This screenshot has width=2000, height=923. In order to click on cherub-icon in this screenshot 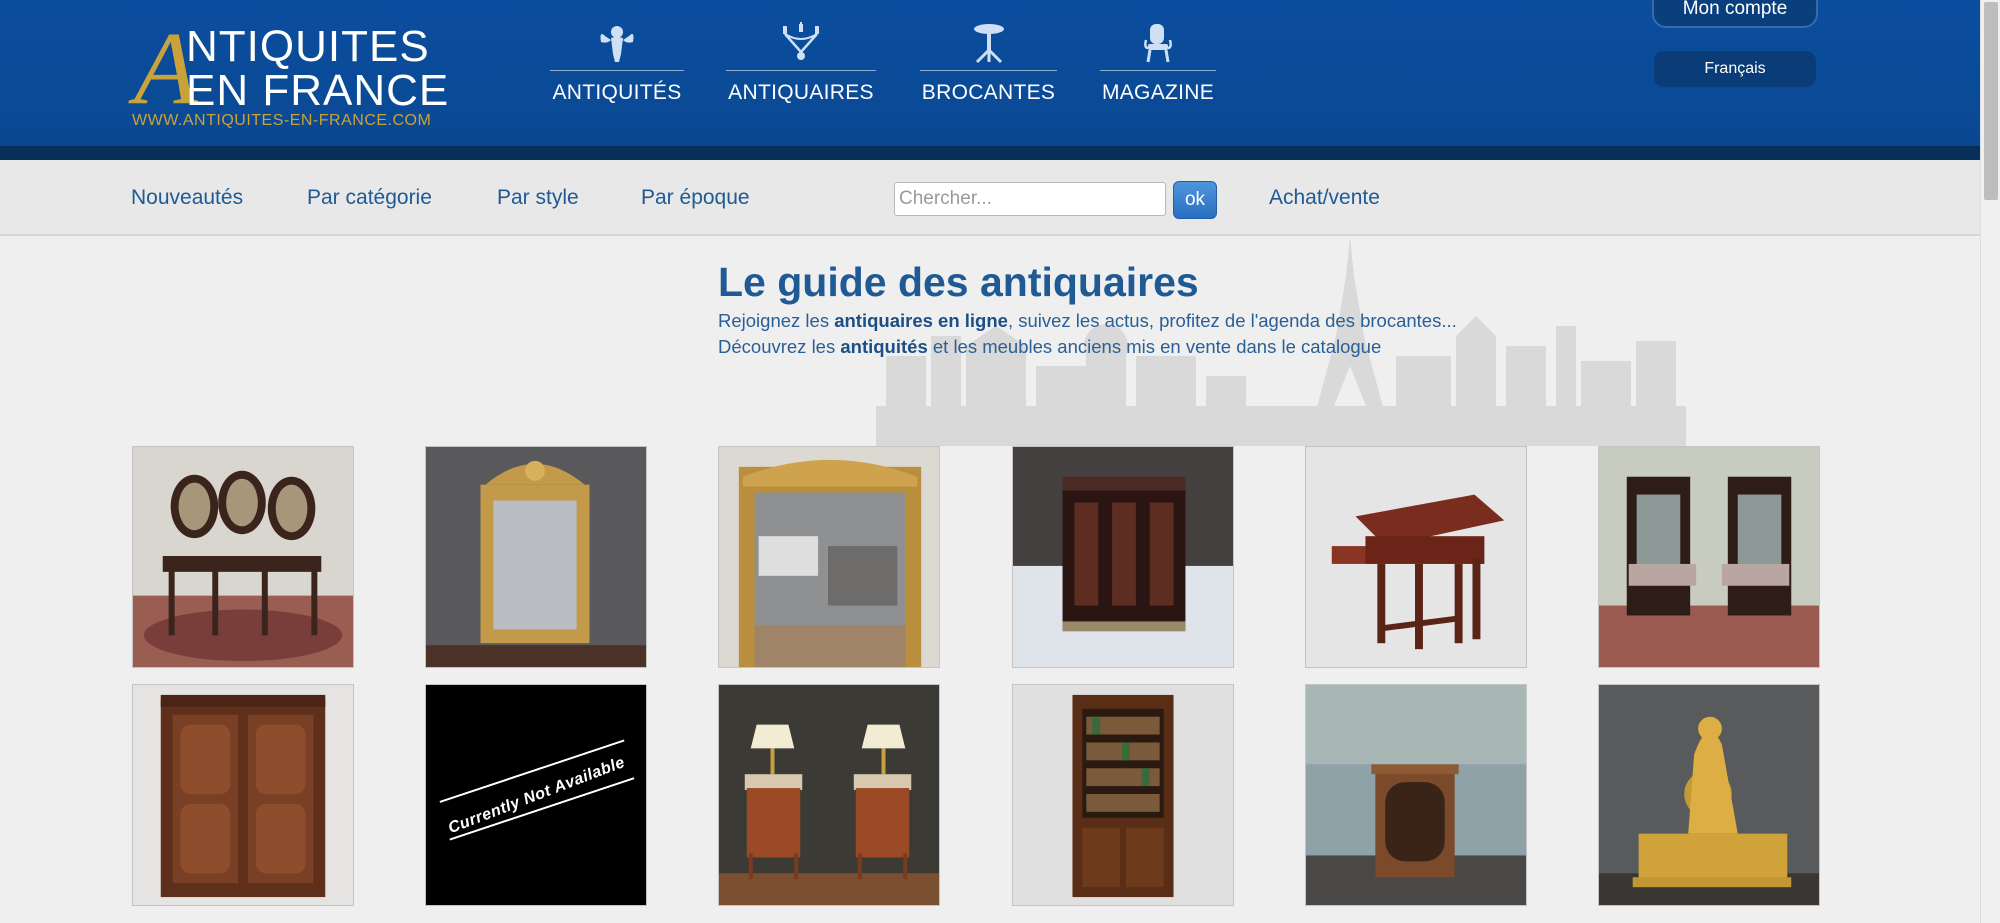, I will do `click(617, 44)`.